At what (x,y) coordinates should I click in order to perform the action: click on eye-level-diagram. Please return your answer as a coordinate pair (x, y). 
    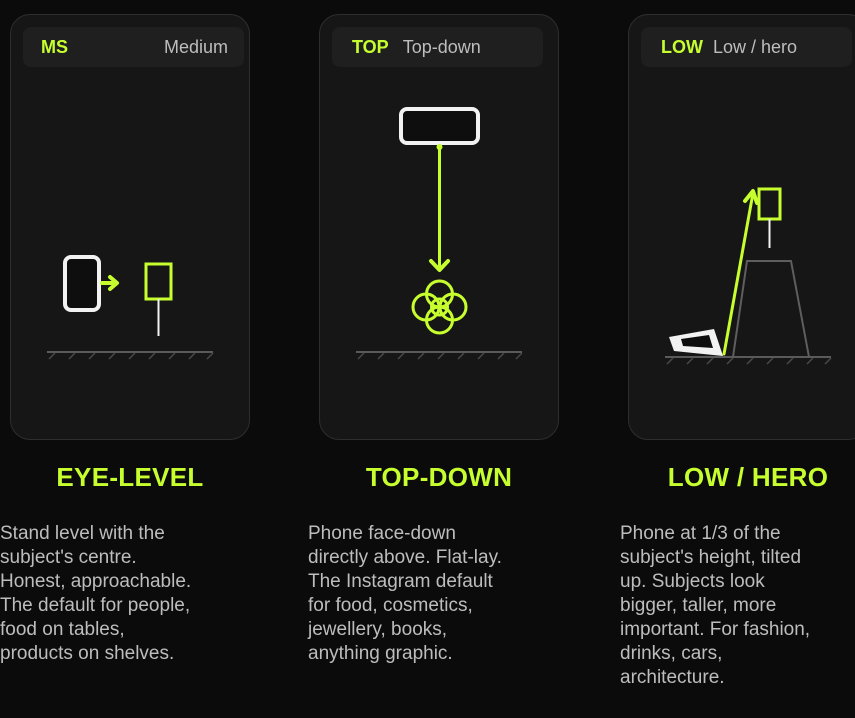
    Looking at the image, I should click on (130, 307).